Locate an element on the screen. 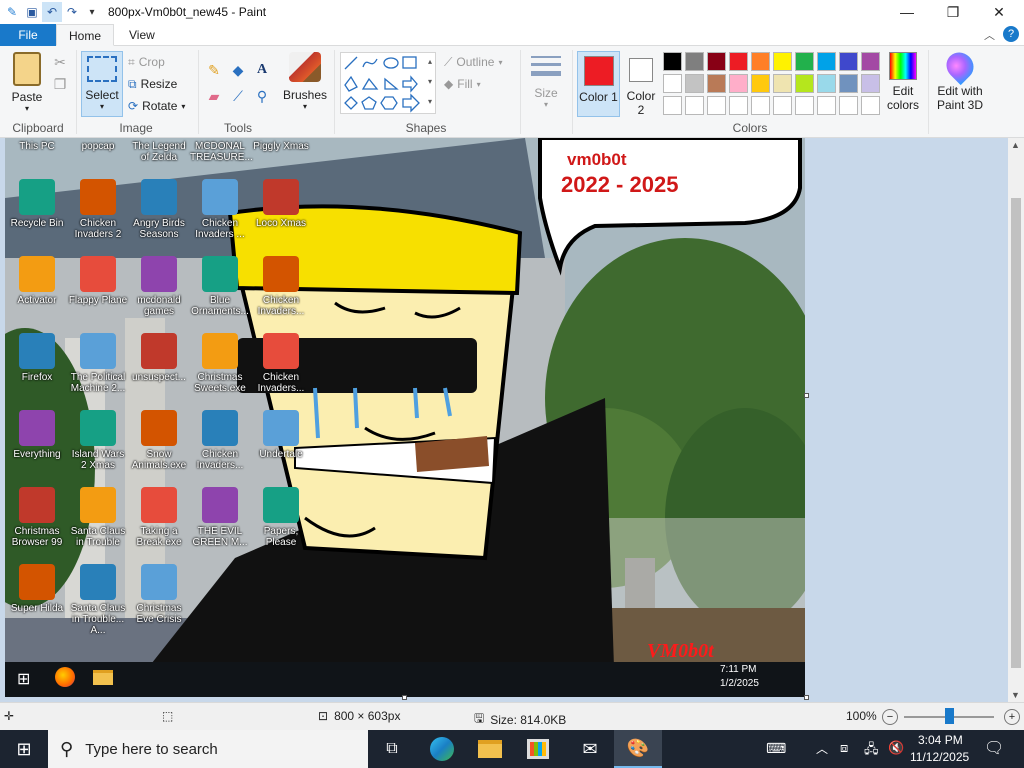 This screenshot has height=768, width=1024. save-icon: ▣ is located at coordinates (32, 12).